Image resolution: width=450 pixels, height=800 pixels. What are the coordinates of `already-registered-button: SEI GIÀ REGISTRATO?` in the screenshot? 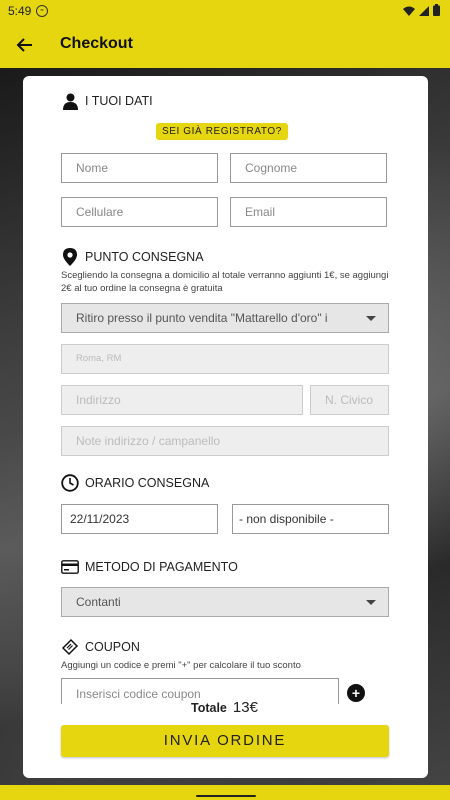 It's located at (222, 131).